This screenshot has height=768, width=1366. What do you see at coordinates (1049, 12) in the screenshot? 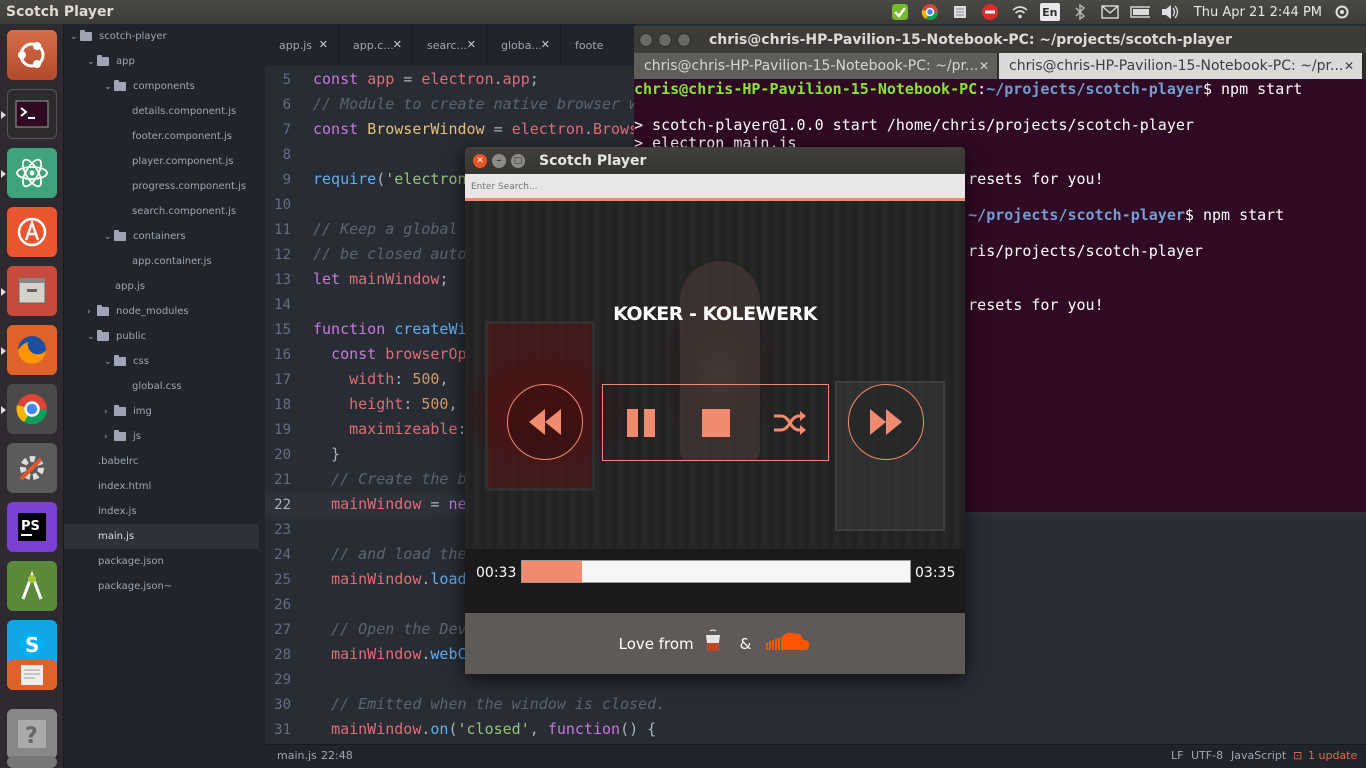
I see `keyboard-layout-indicator: En` at bounding box center [1049, 12].